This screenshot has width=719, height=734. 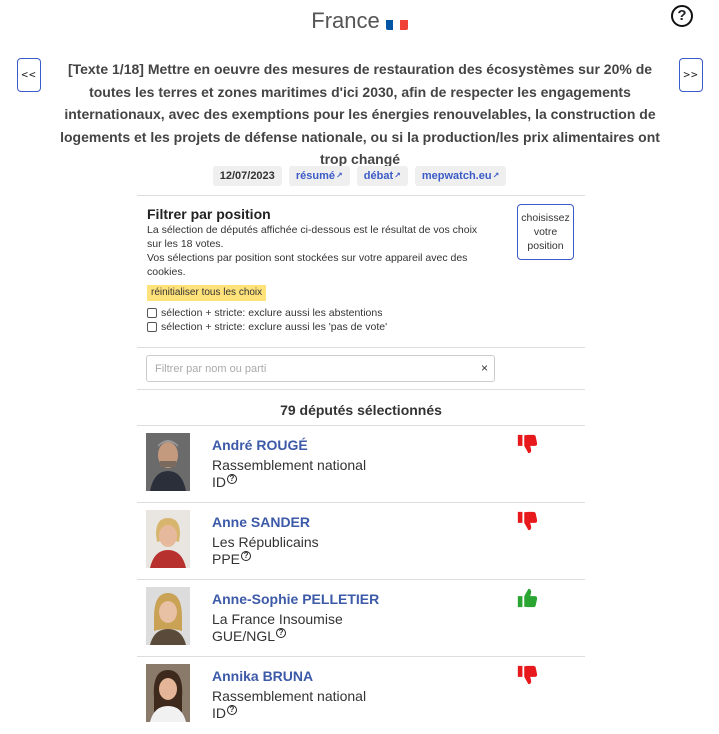 I want to click on reset-choices-button: réinitialiser tous les choix, so click(x=207, y=293).